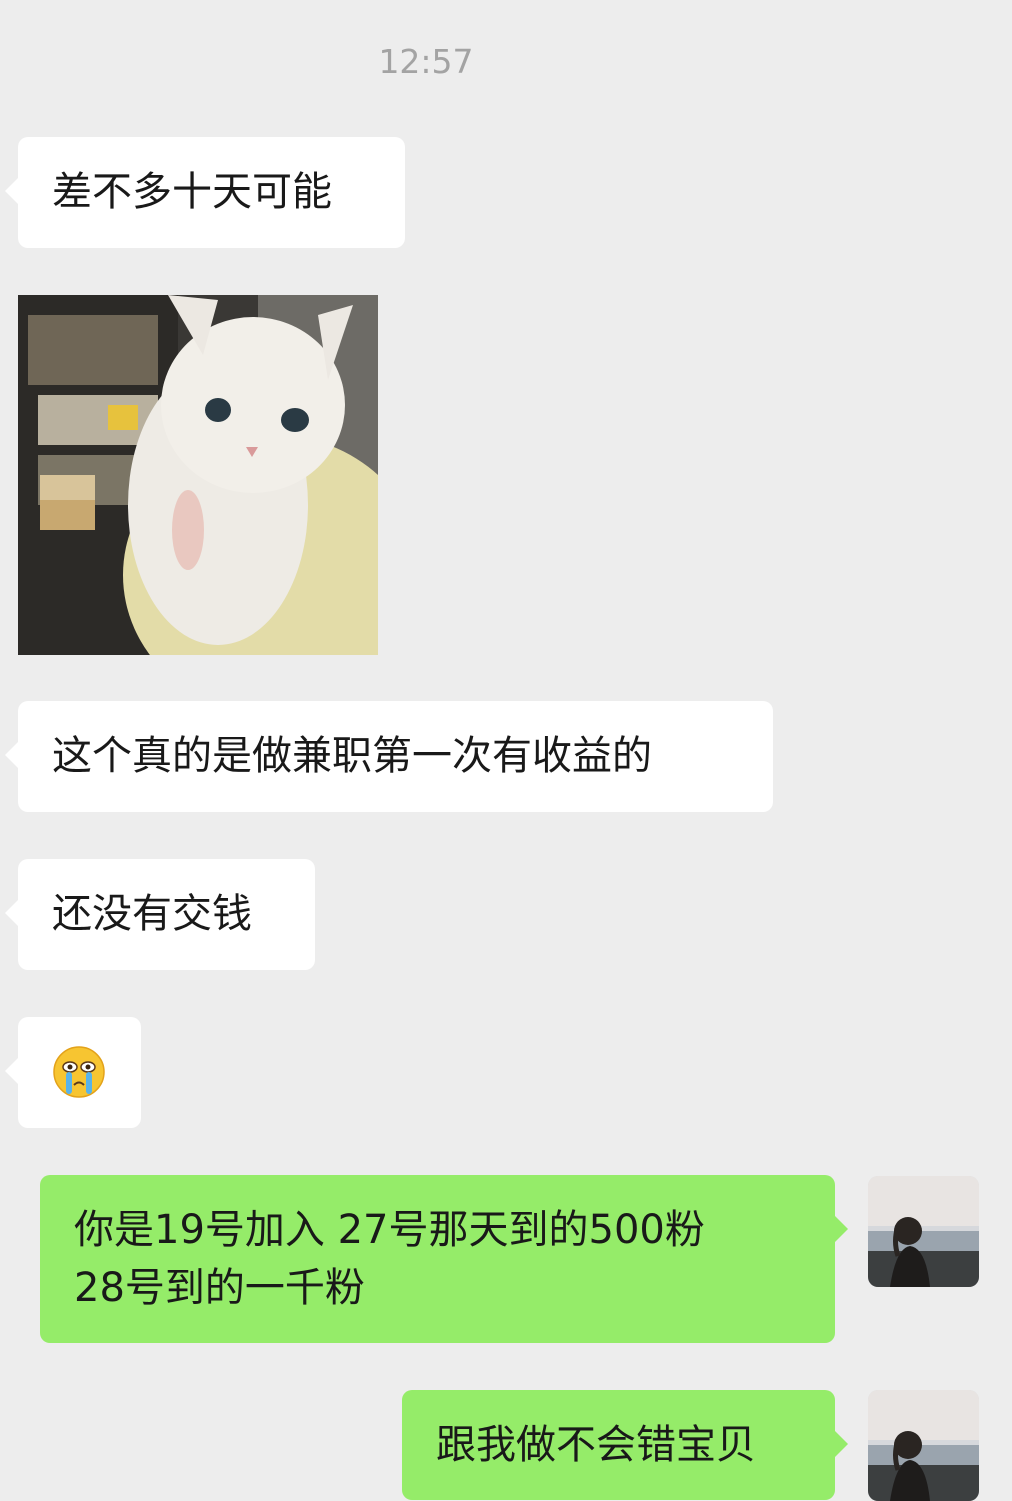 This screenshot has height=1501, width=1012. What do you see at coordinates (152, 914) in the screenshot?
I see `message-text: 还没有交钱` at bounding box center [152, 914].